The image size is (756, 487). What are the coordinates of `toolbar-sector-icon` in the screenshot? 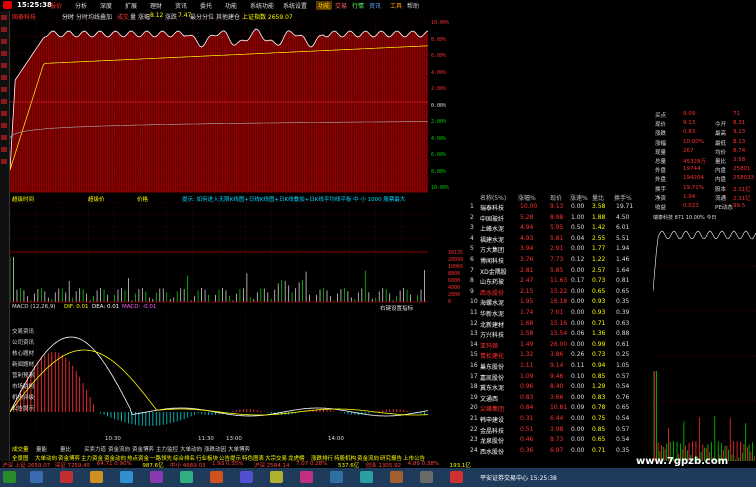 It's located at (4, 101).